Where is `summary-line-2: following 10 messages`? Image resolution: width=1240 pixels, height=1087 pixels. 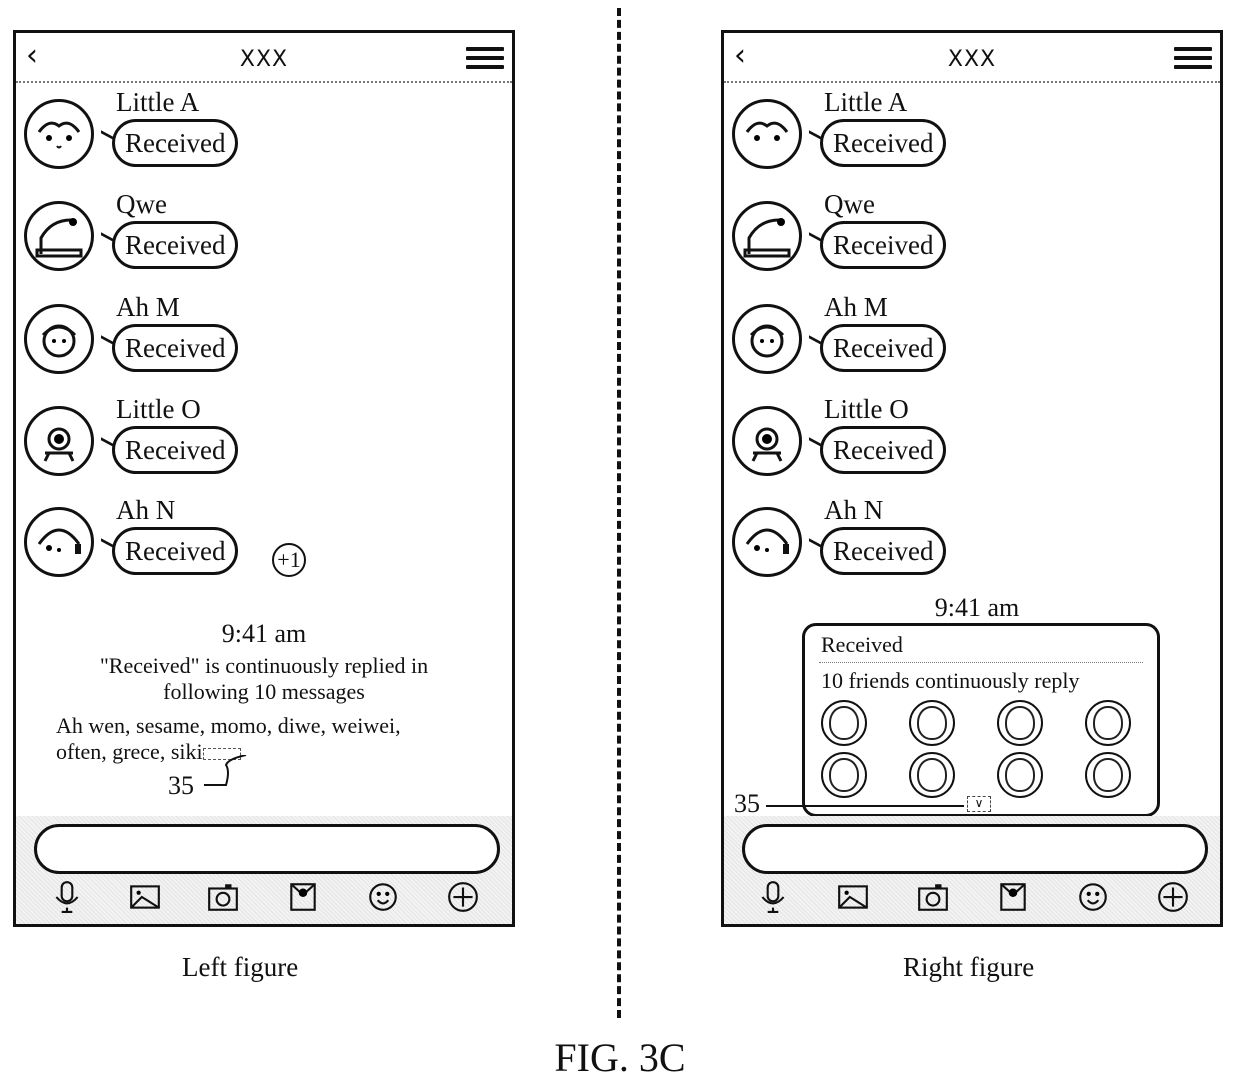 summary-line-2: following 10 messages is located at coordinates (264, 691).